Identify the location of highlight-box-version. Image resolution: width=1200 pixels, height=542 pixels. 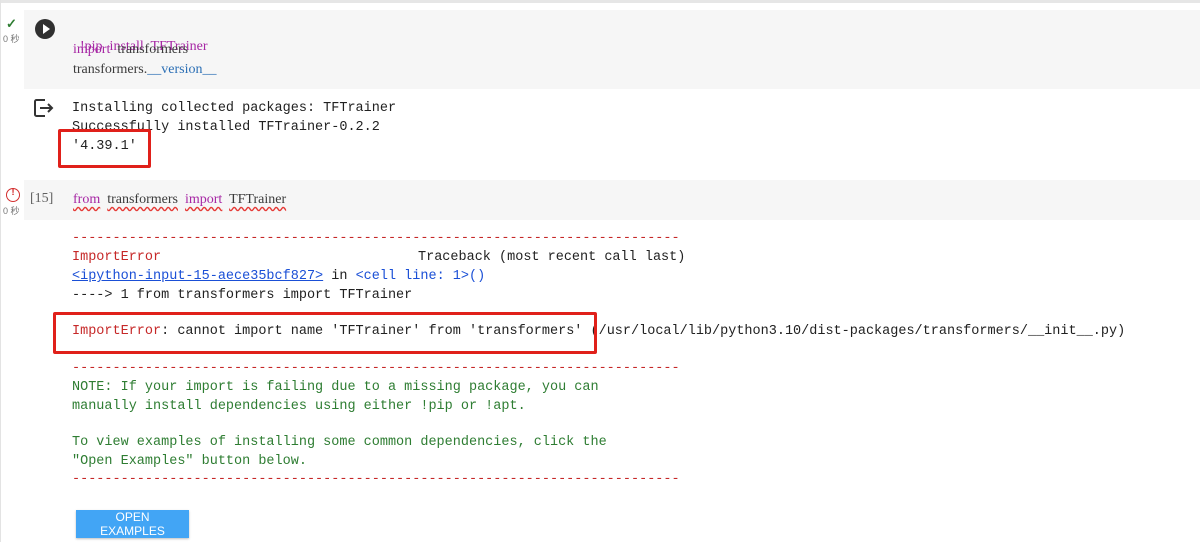
(104, 148).